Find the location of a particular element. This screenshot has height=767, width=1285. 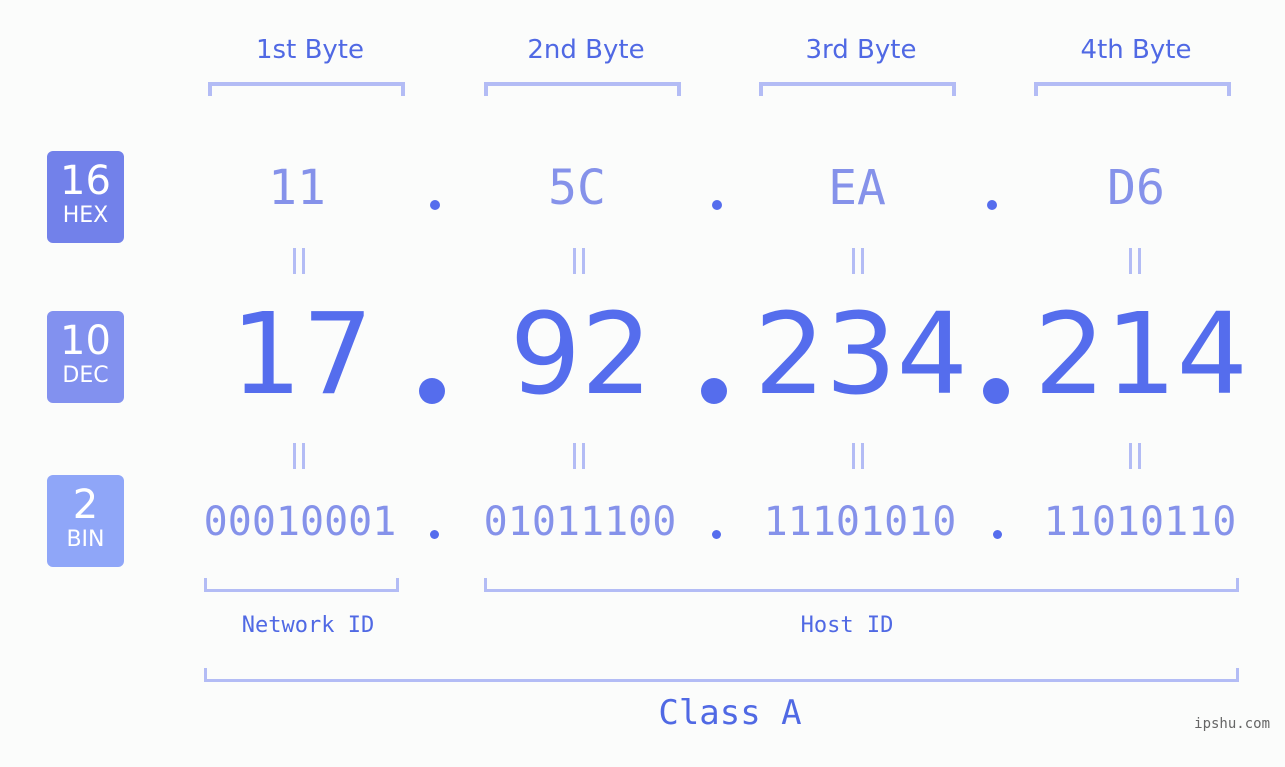

hex-byte-2: 5C is located at coordinates (577, 188).